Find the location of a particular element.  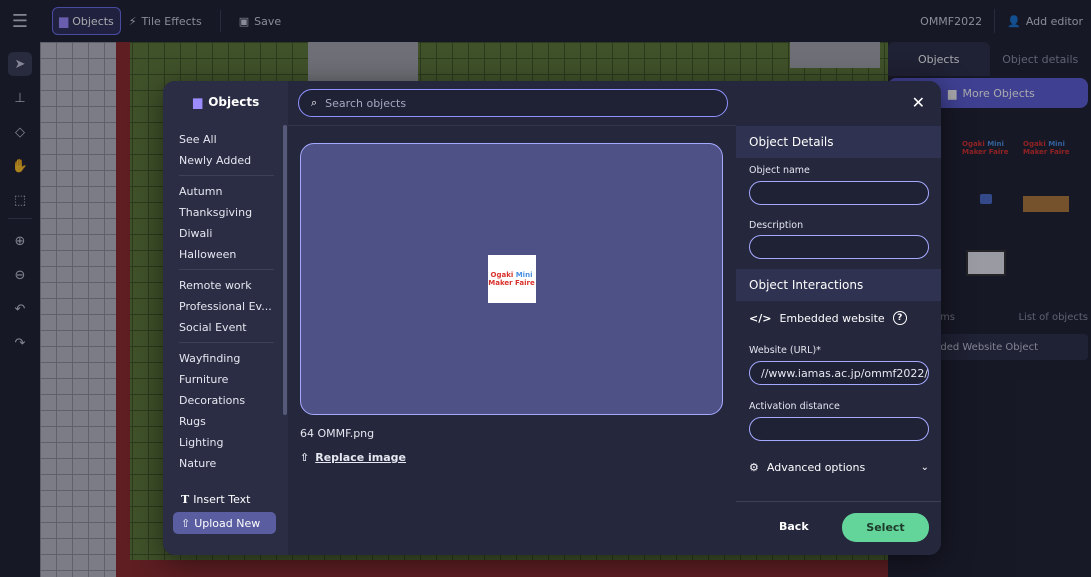

chevron-down-icon: ⌄ is located at coordinates (924, 467).